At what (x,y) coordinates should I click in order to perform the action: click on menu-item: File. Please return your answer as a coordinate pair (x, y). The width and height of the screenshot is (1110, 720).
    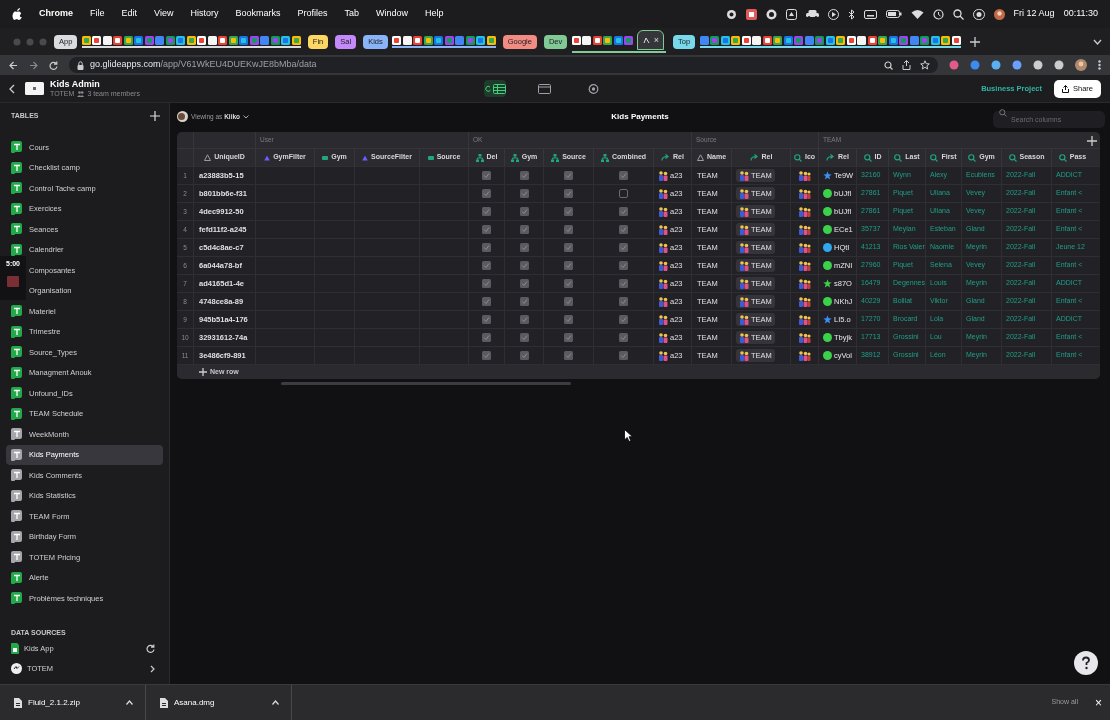
    Looking at the image, I should click on (97, 14).